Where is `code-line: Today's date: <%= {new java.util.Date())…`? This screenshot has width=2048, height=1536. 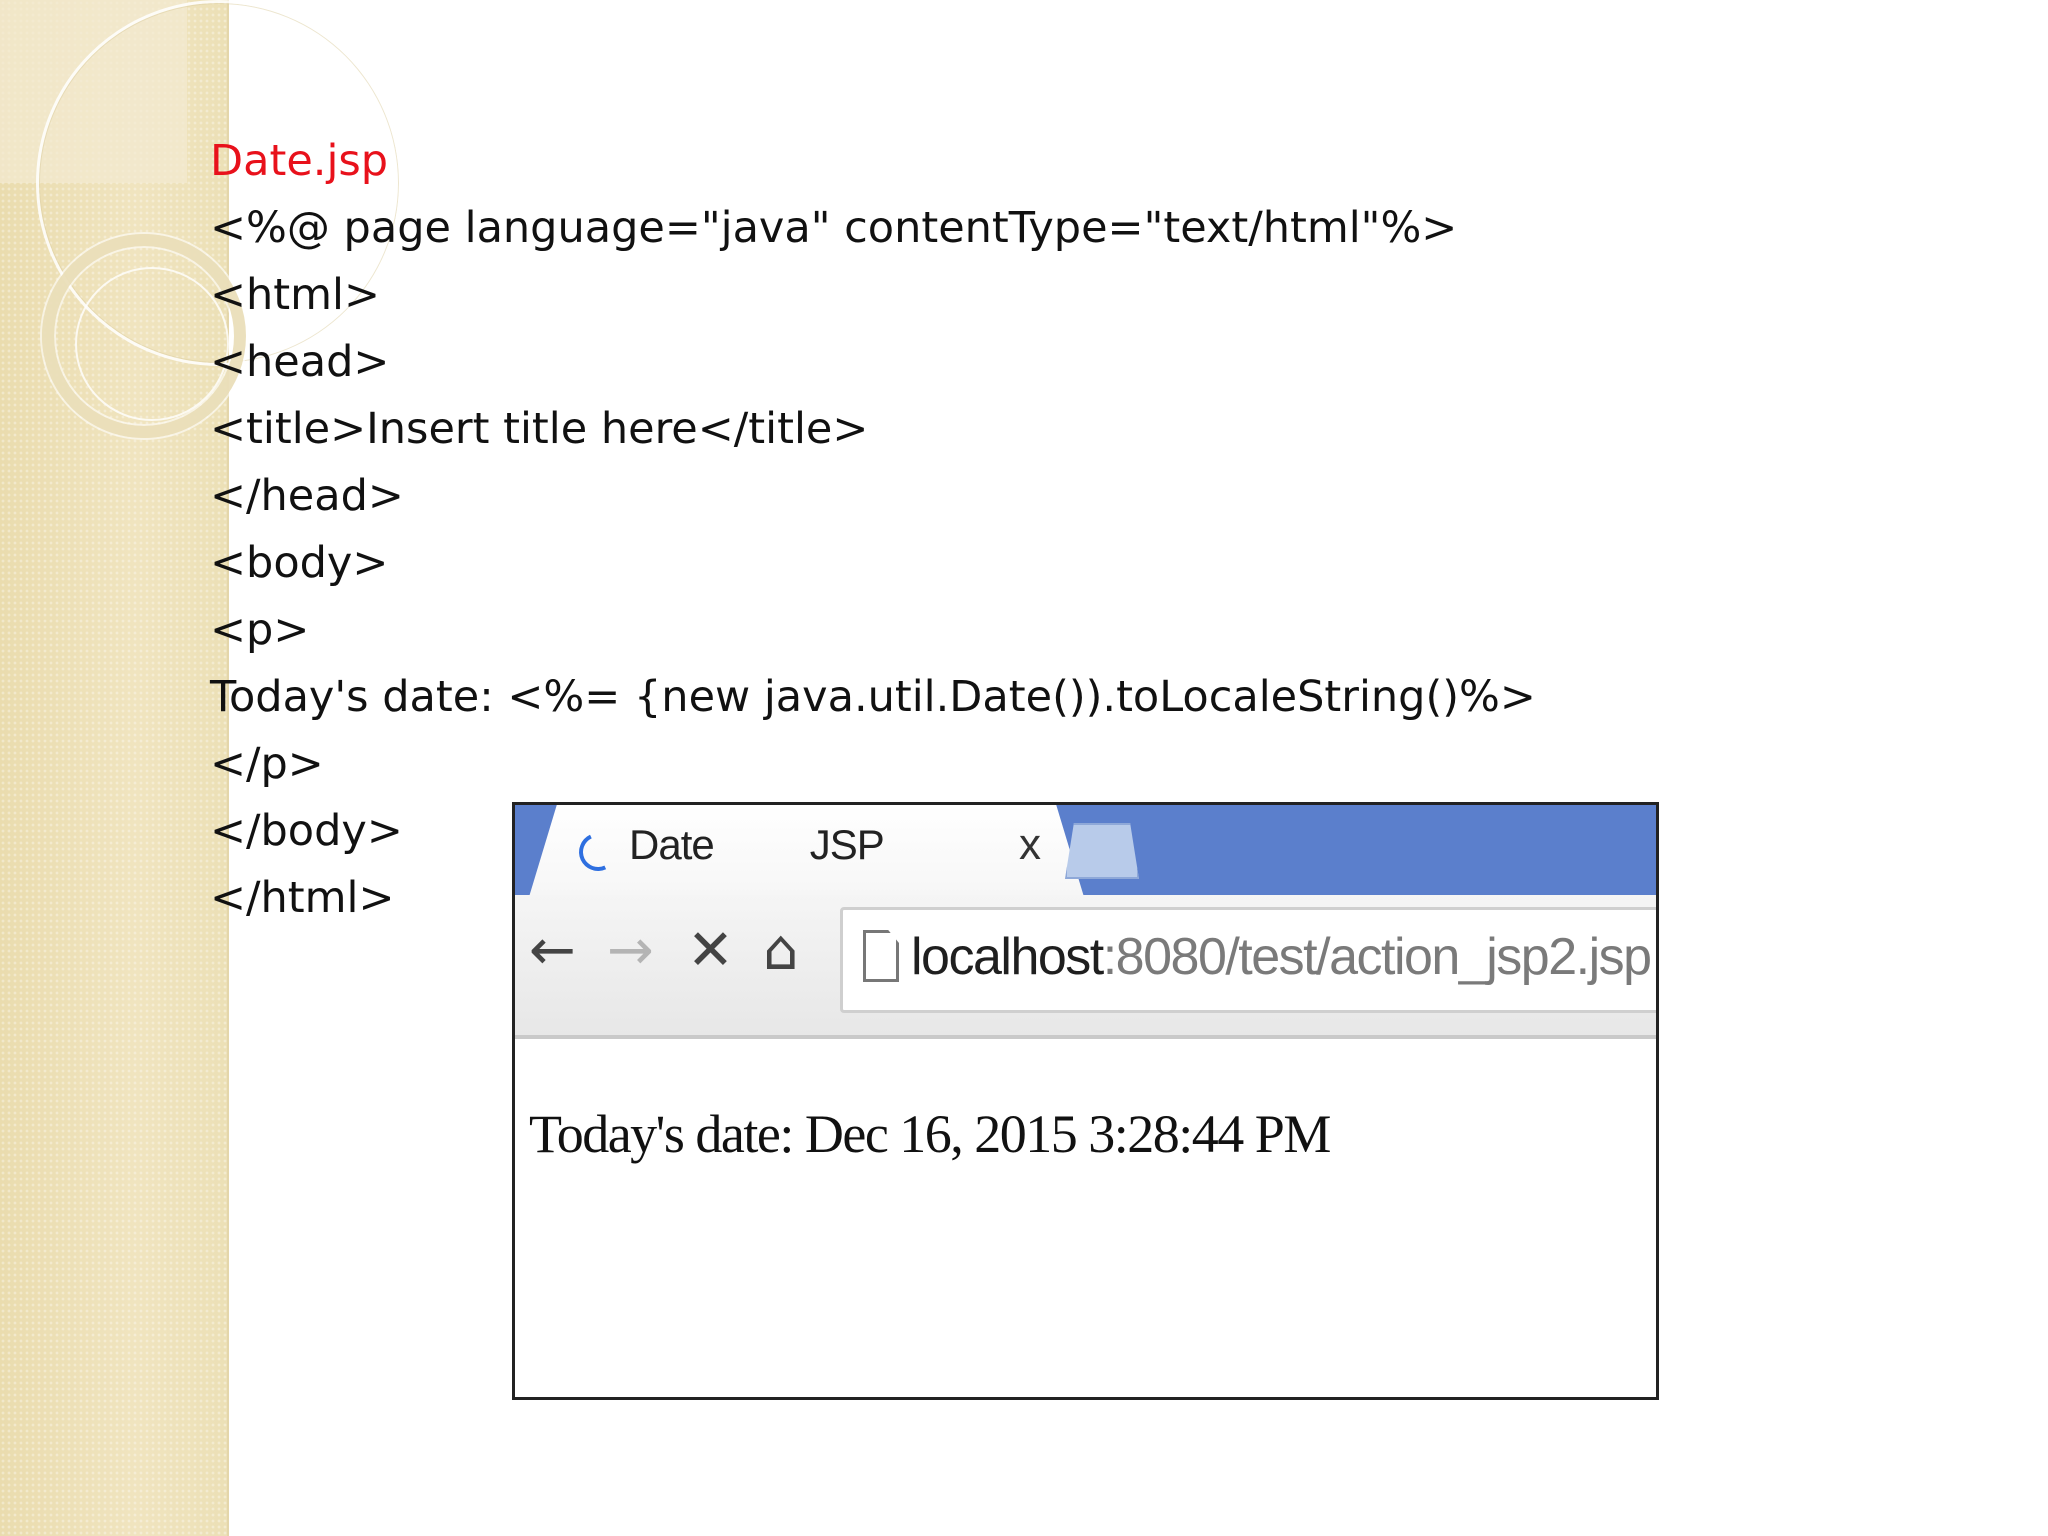 code-line: Today's date: <%= {new java.util.Date())… is located at coordinates (873, 697).